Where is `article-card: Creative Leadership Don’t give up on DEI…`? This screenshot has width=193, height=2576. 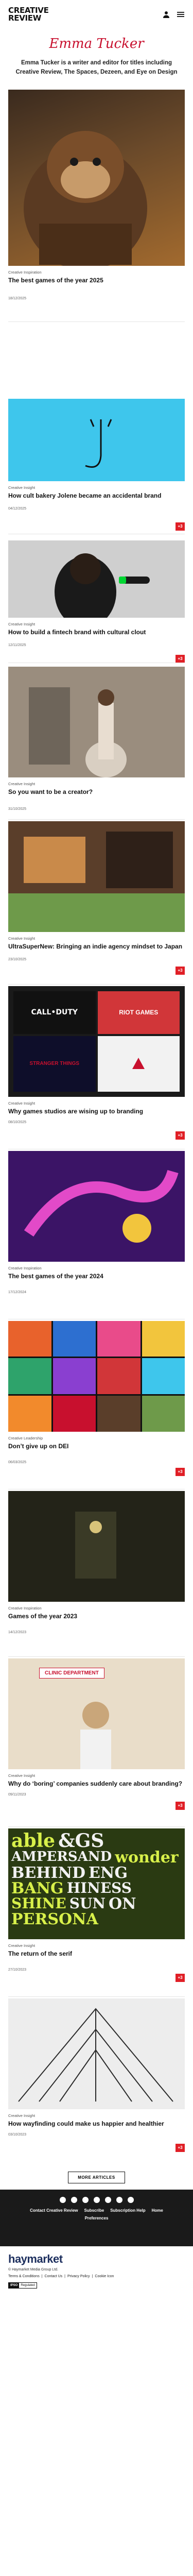
article-card: Creative Leadership Don’t give up on DEI… is located at coordinates (97, 1404).